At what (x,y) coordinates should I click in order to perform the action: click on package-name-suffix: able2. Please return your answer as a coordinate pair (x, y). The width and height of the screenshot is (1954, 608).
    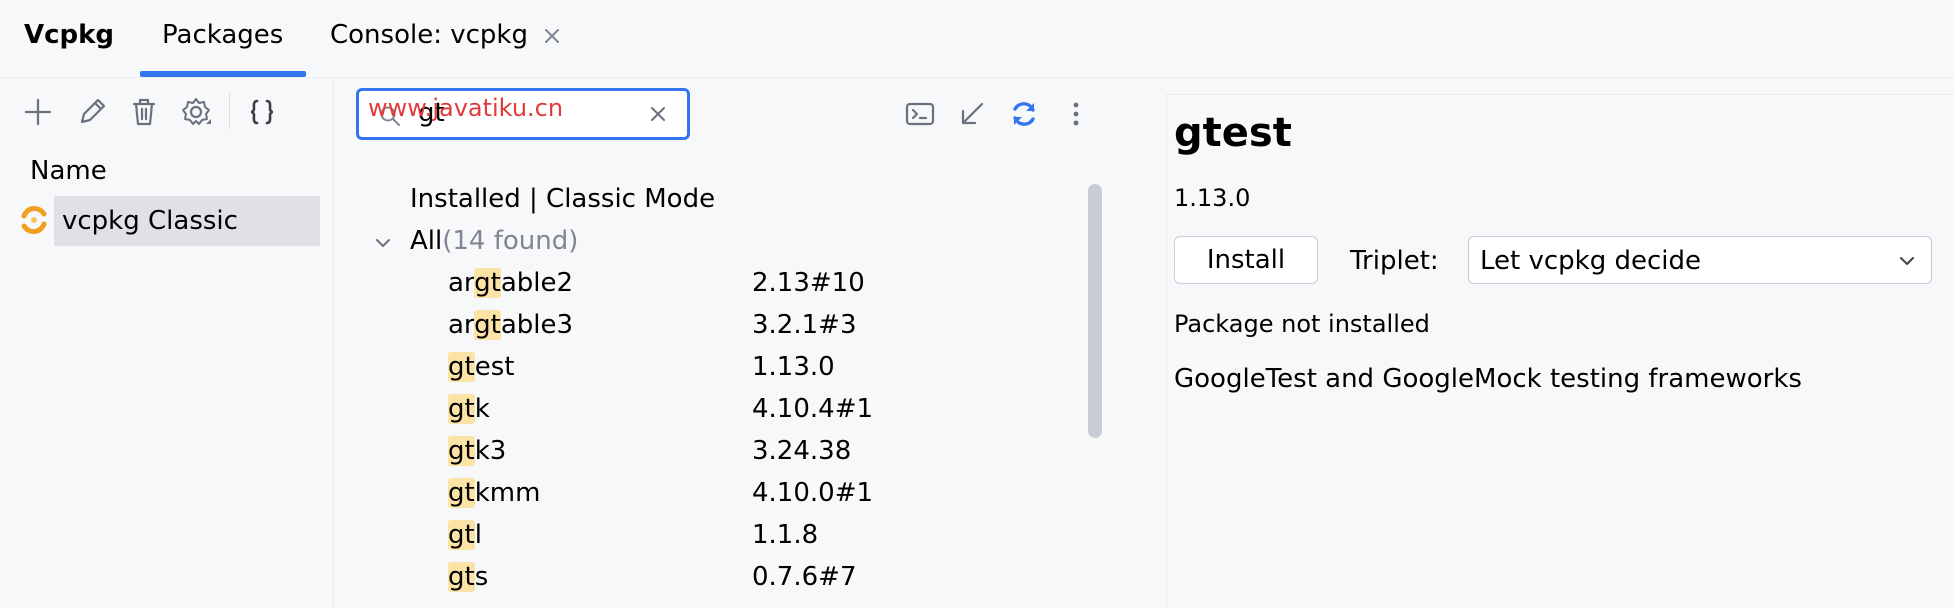
    Looking at the image, I should click on (537, 283).